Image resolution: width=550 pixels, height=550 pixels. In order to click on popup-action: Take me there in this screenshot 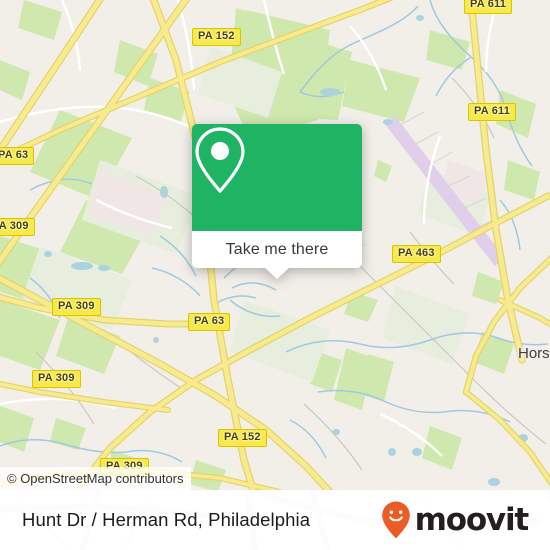, I will do `click(277, 249)`.